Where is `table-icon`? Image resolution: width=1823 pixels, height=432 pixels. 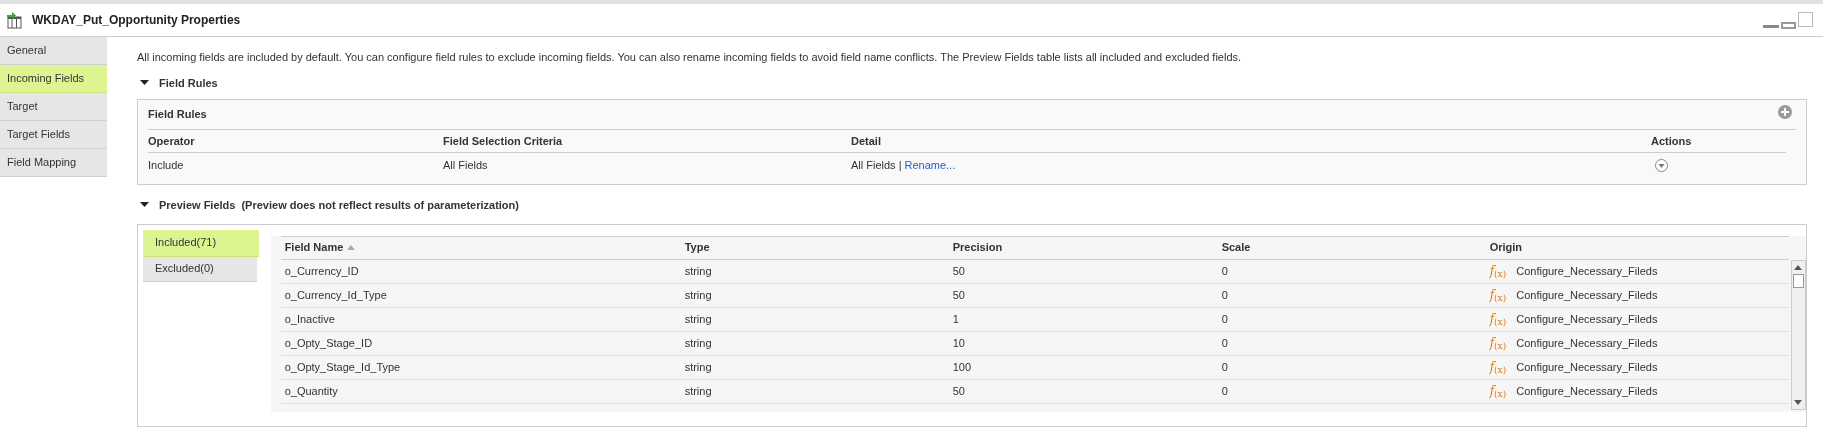
table-icon is located at coordinates (15, 20).